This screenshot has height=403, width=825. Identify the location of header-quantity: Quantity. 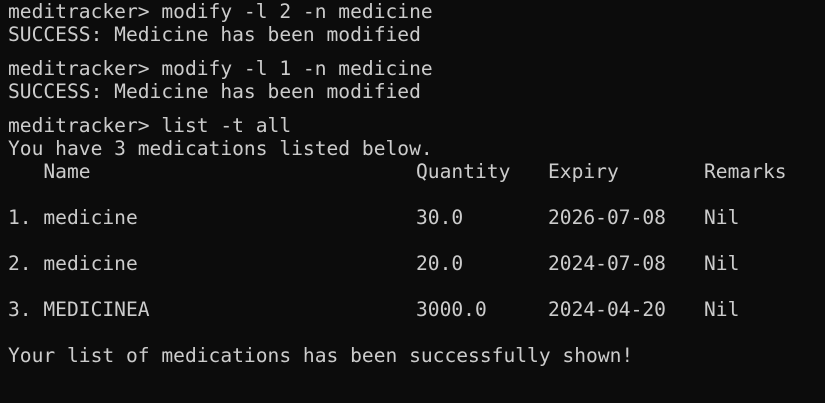
(463, 171).